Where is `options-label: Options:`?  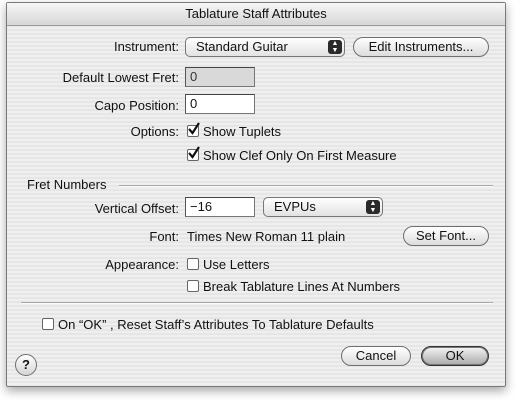 options-label: Options: is located at coordinates (154, 131).